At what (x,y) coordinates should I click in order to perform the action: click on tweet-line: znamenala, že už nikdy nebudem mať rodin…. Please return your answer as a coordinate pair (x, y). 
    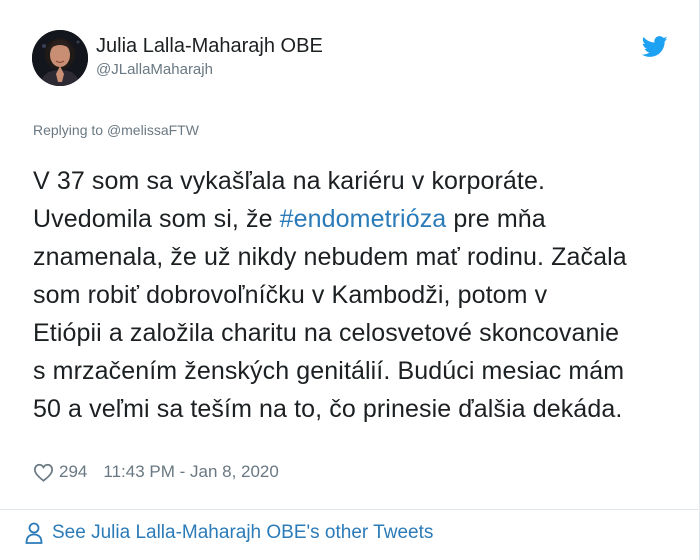
    Looking at the image, I should click on (330, 257).